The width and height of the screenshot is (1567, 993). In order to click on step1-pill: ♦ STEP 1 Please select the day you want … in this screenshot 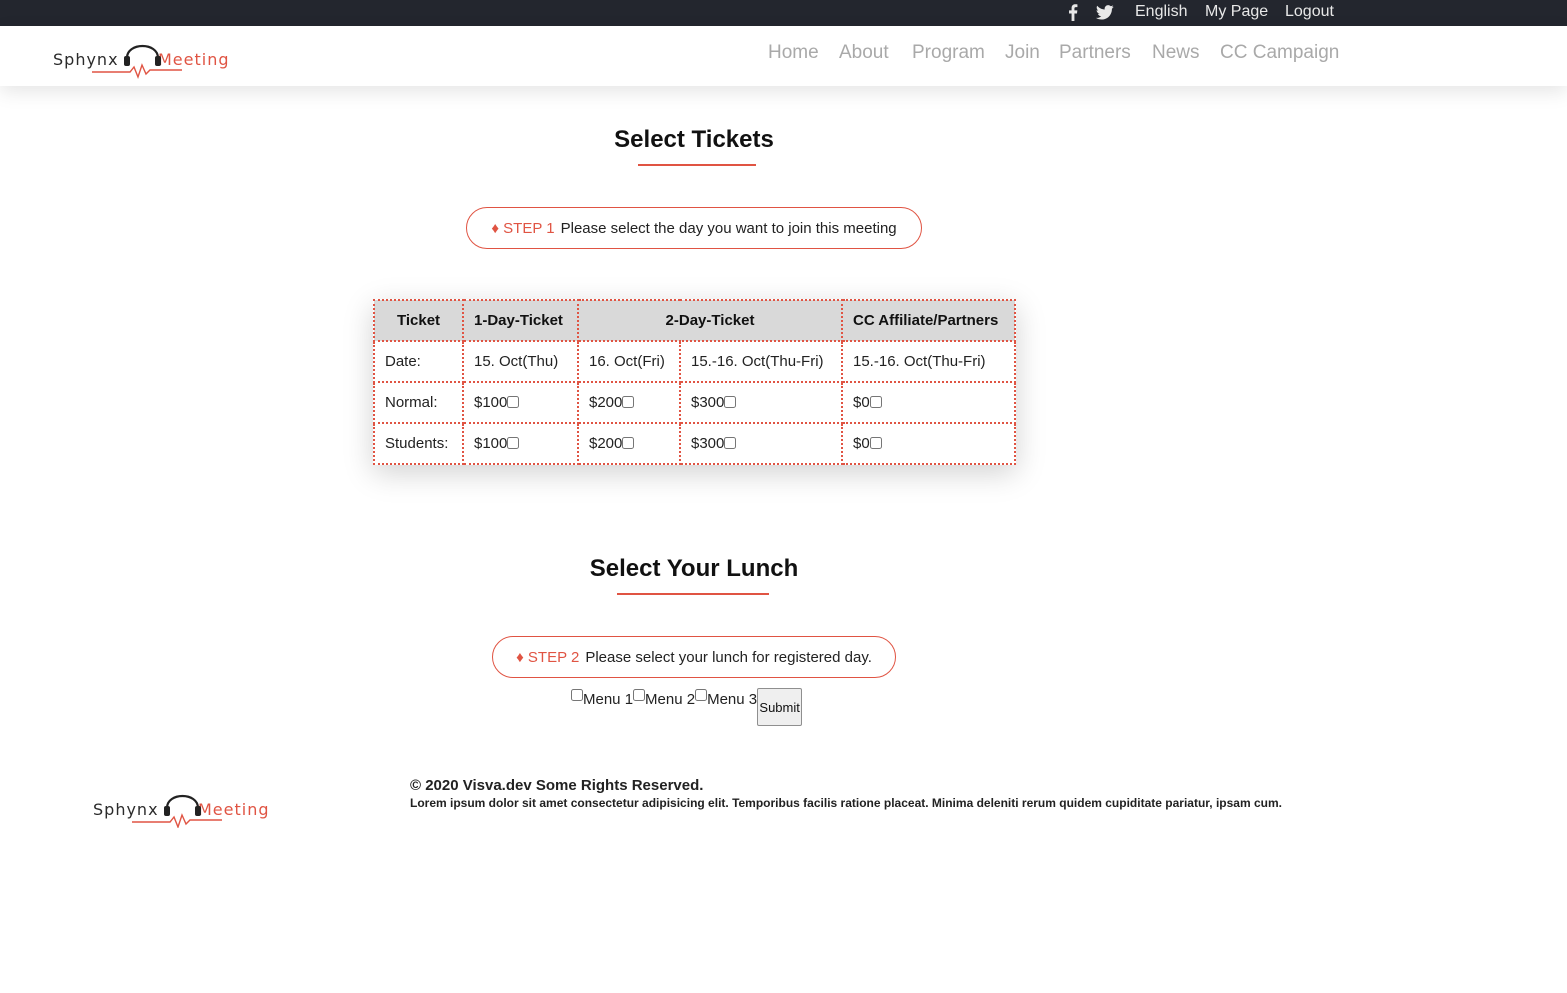, I will do `click(694, 228)`.